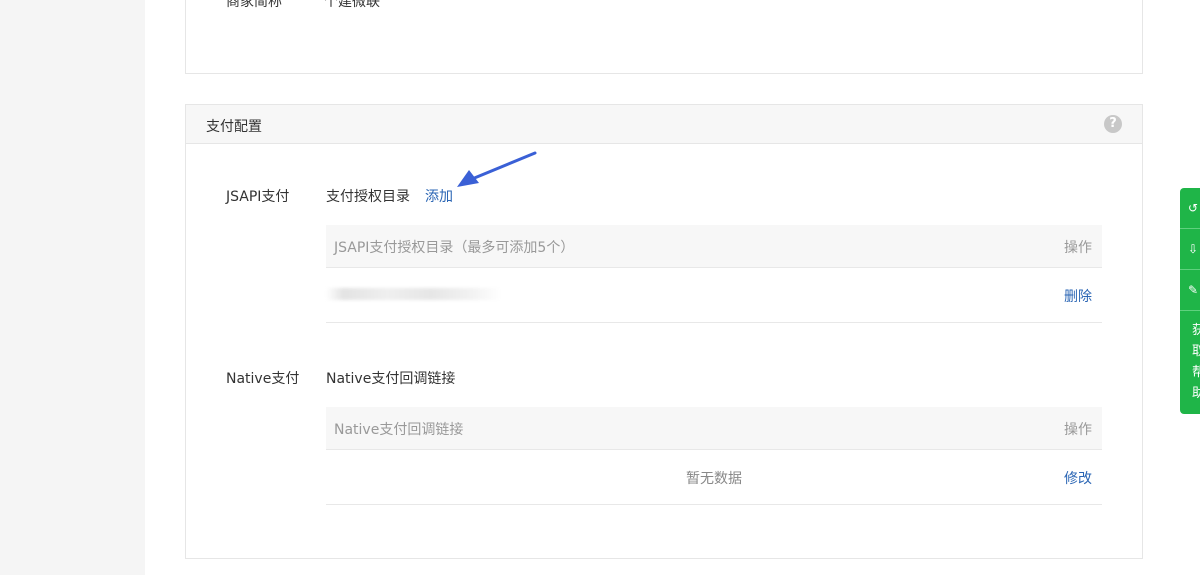  I want to click on left-sidebar-background, so click(72, 287).